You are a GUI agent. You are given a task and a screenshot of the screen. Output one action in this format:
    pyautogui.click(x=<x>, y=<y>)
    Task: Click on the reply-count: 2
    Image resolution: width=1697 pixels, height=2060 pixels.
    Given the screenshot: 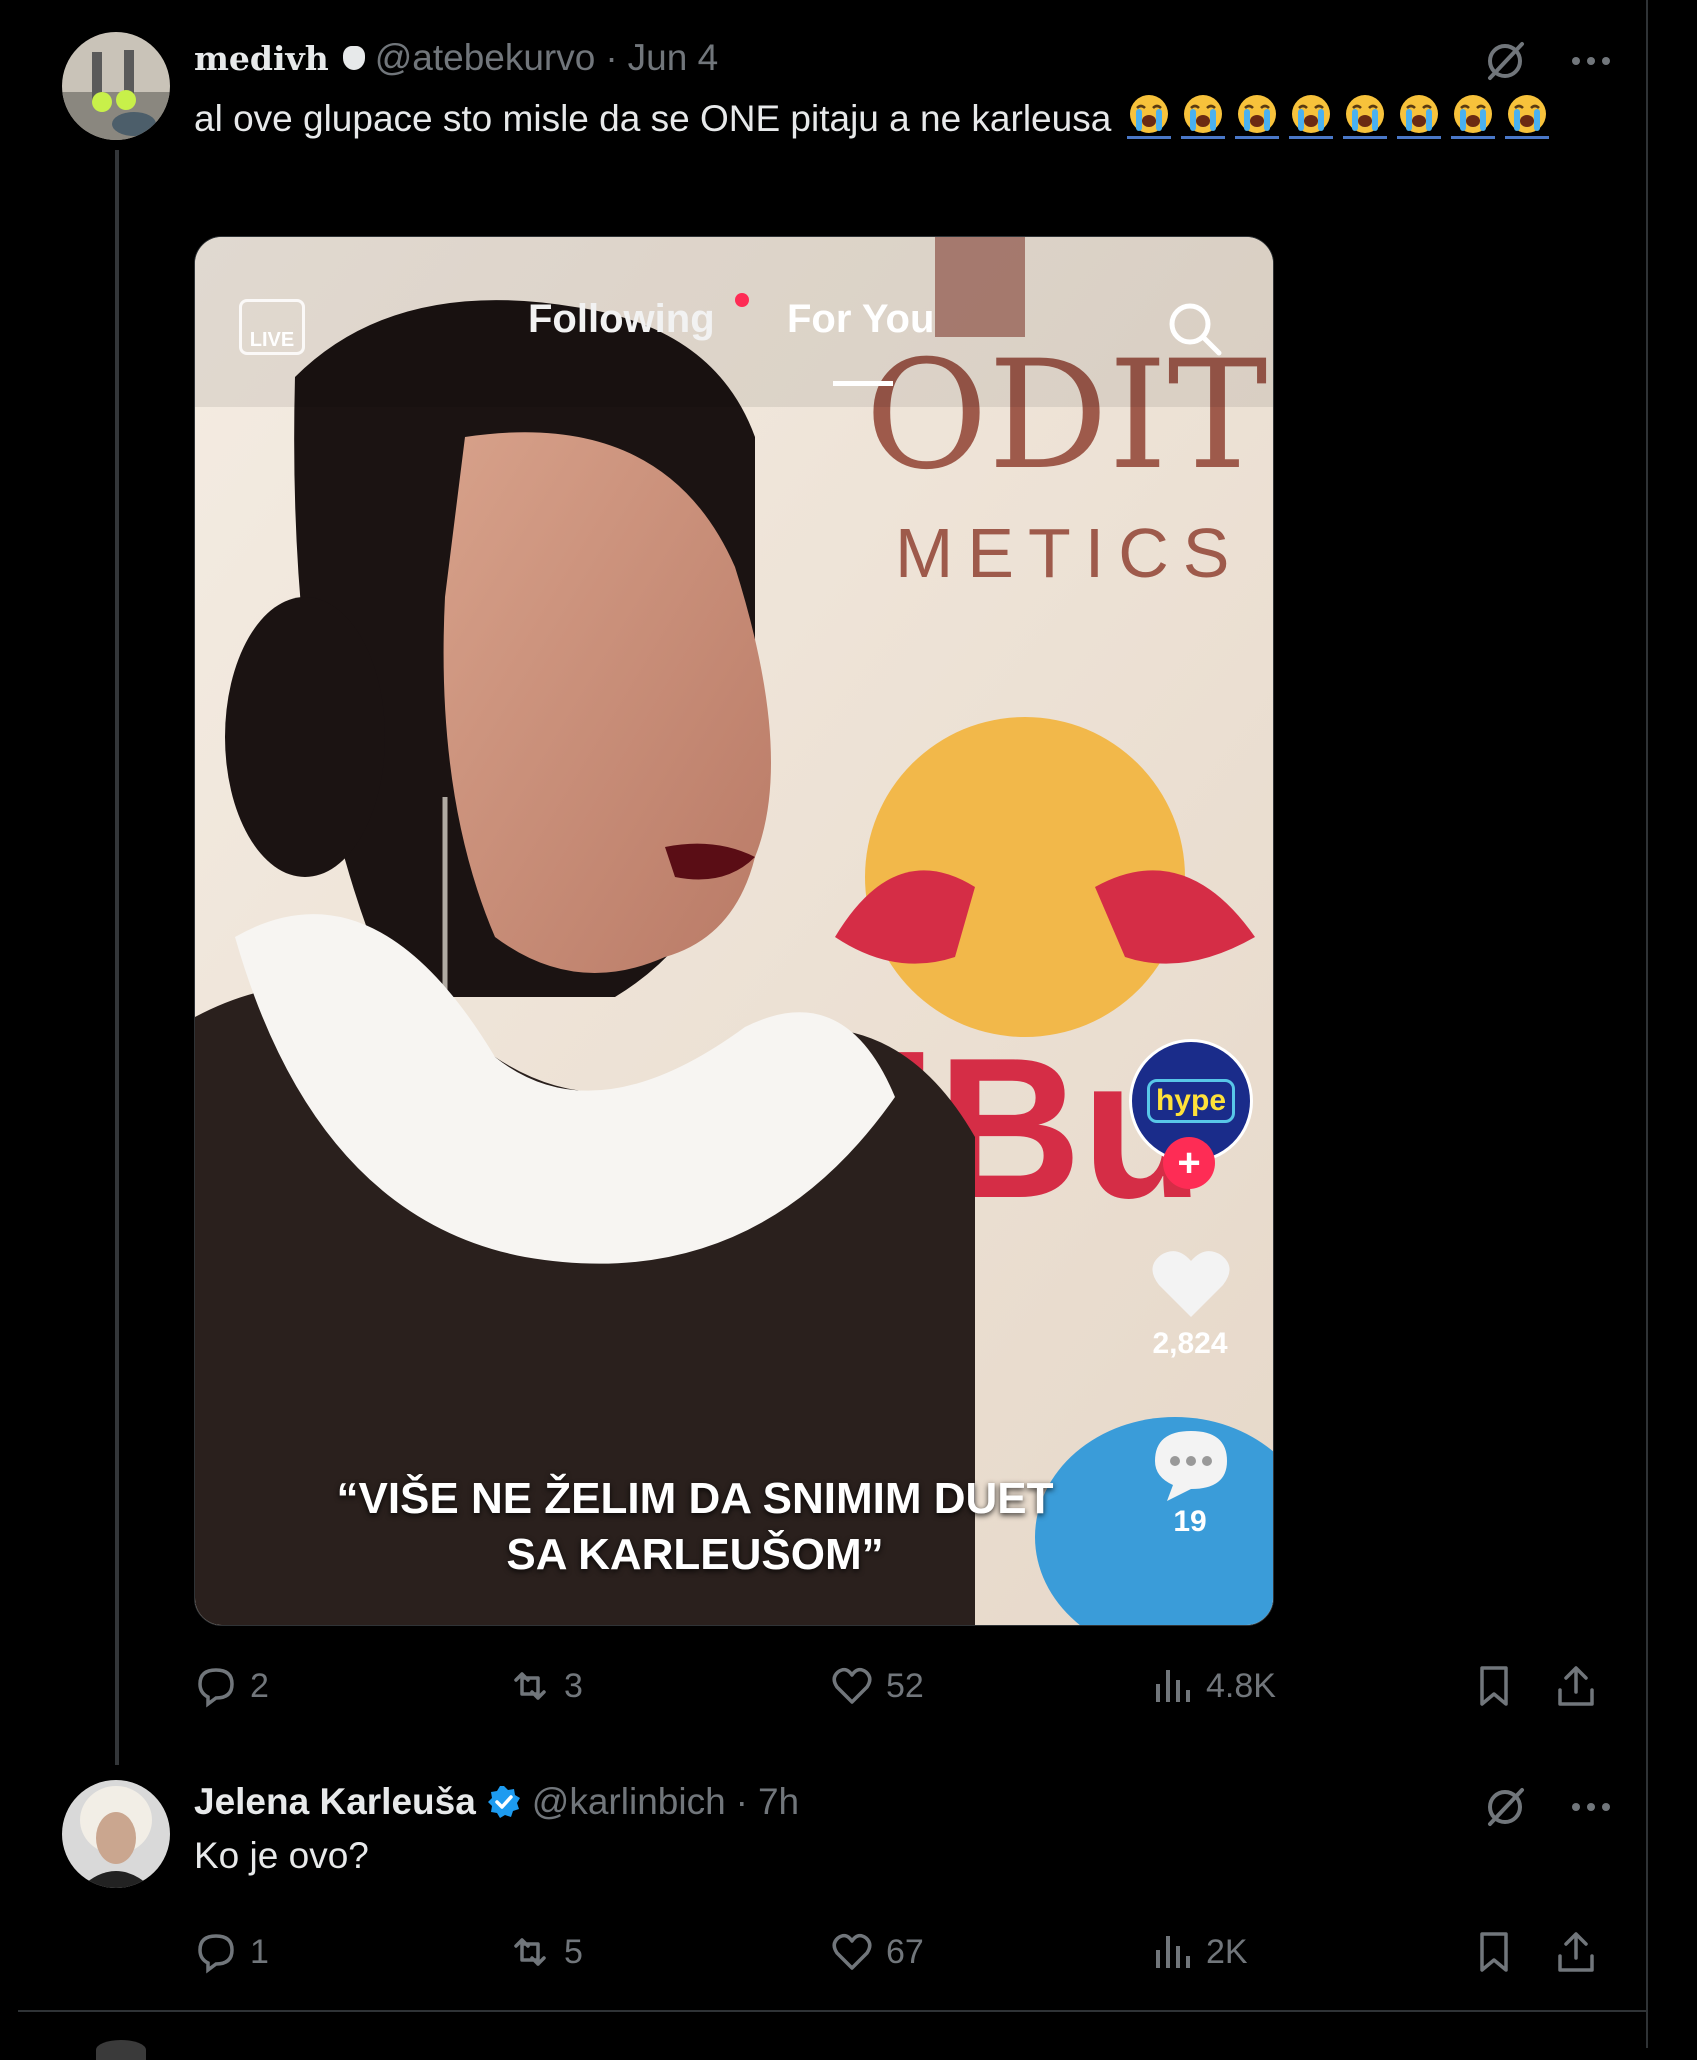 What is the action you would take?
    pyautogui.click(x=259, y=1685)
    